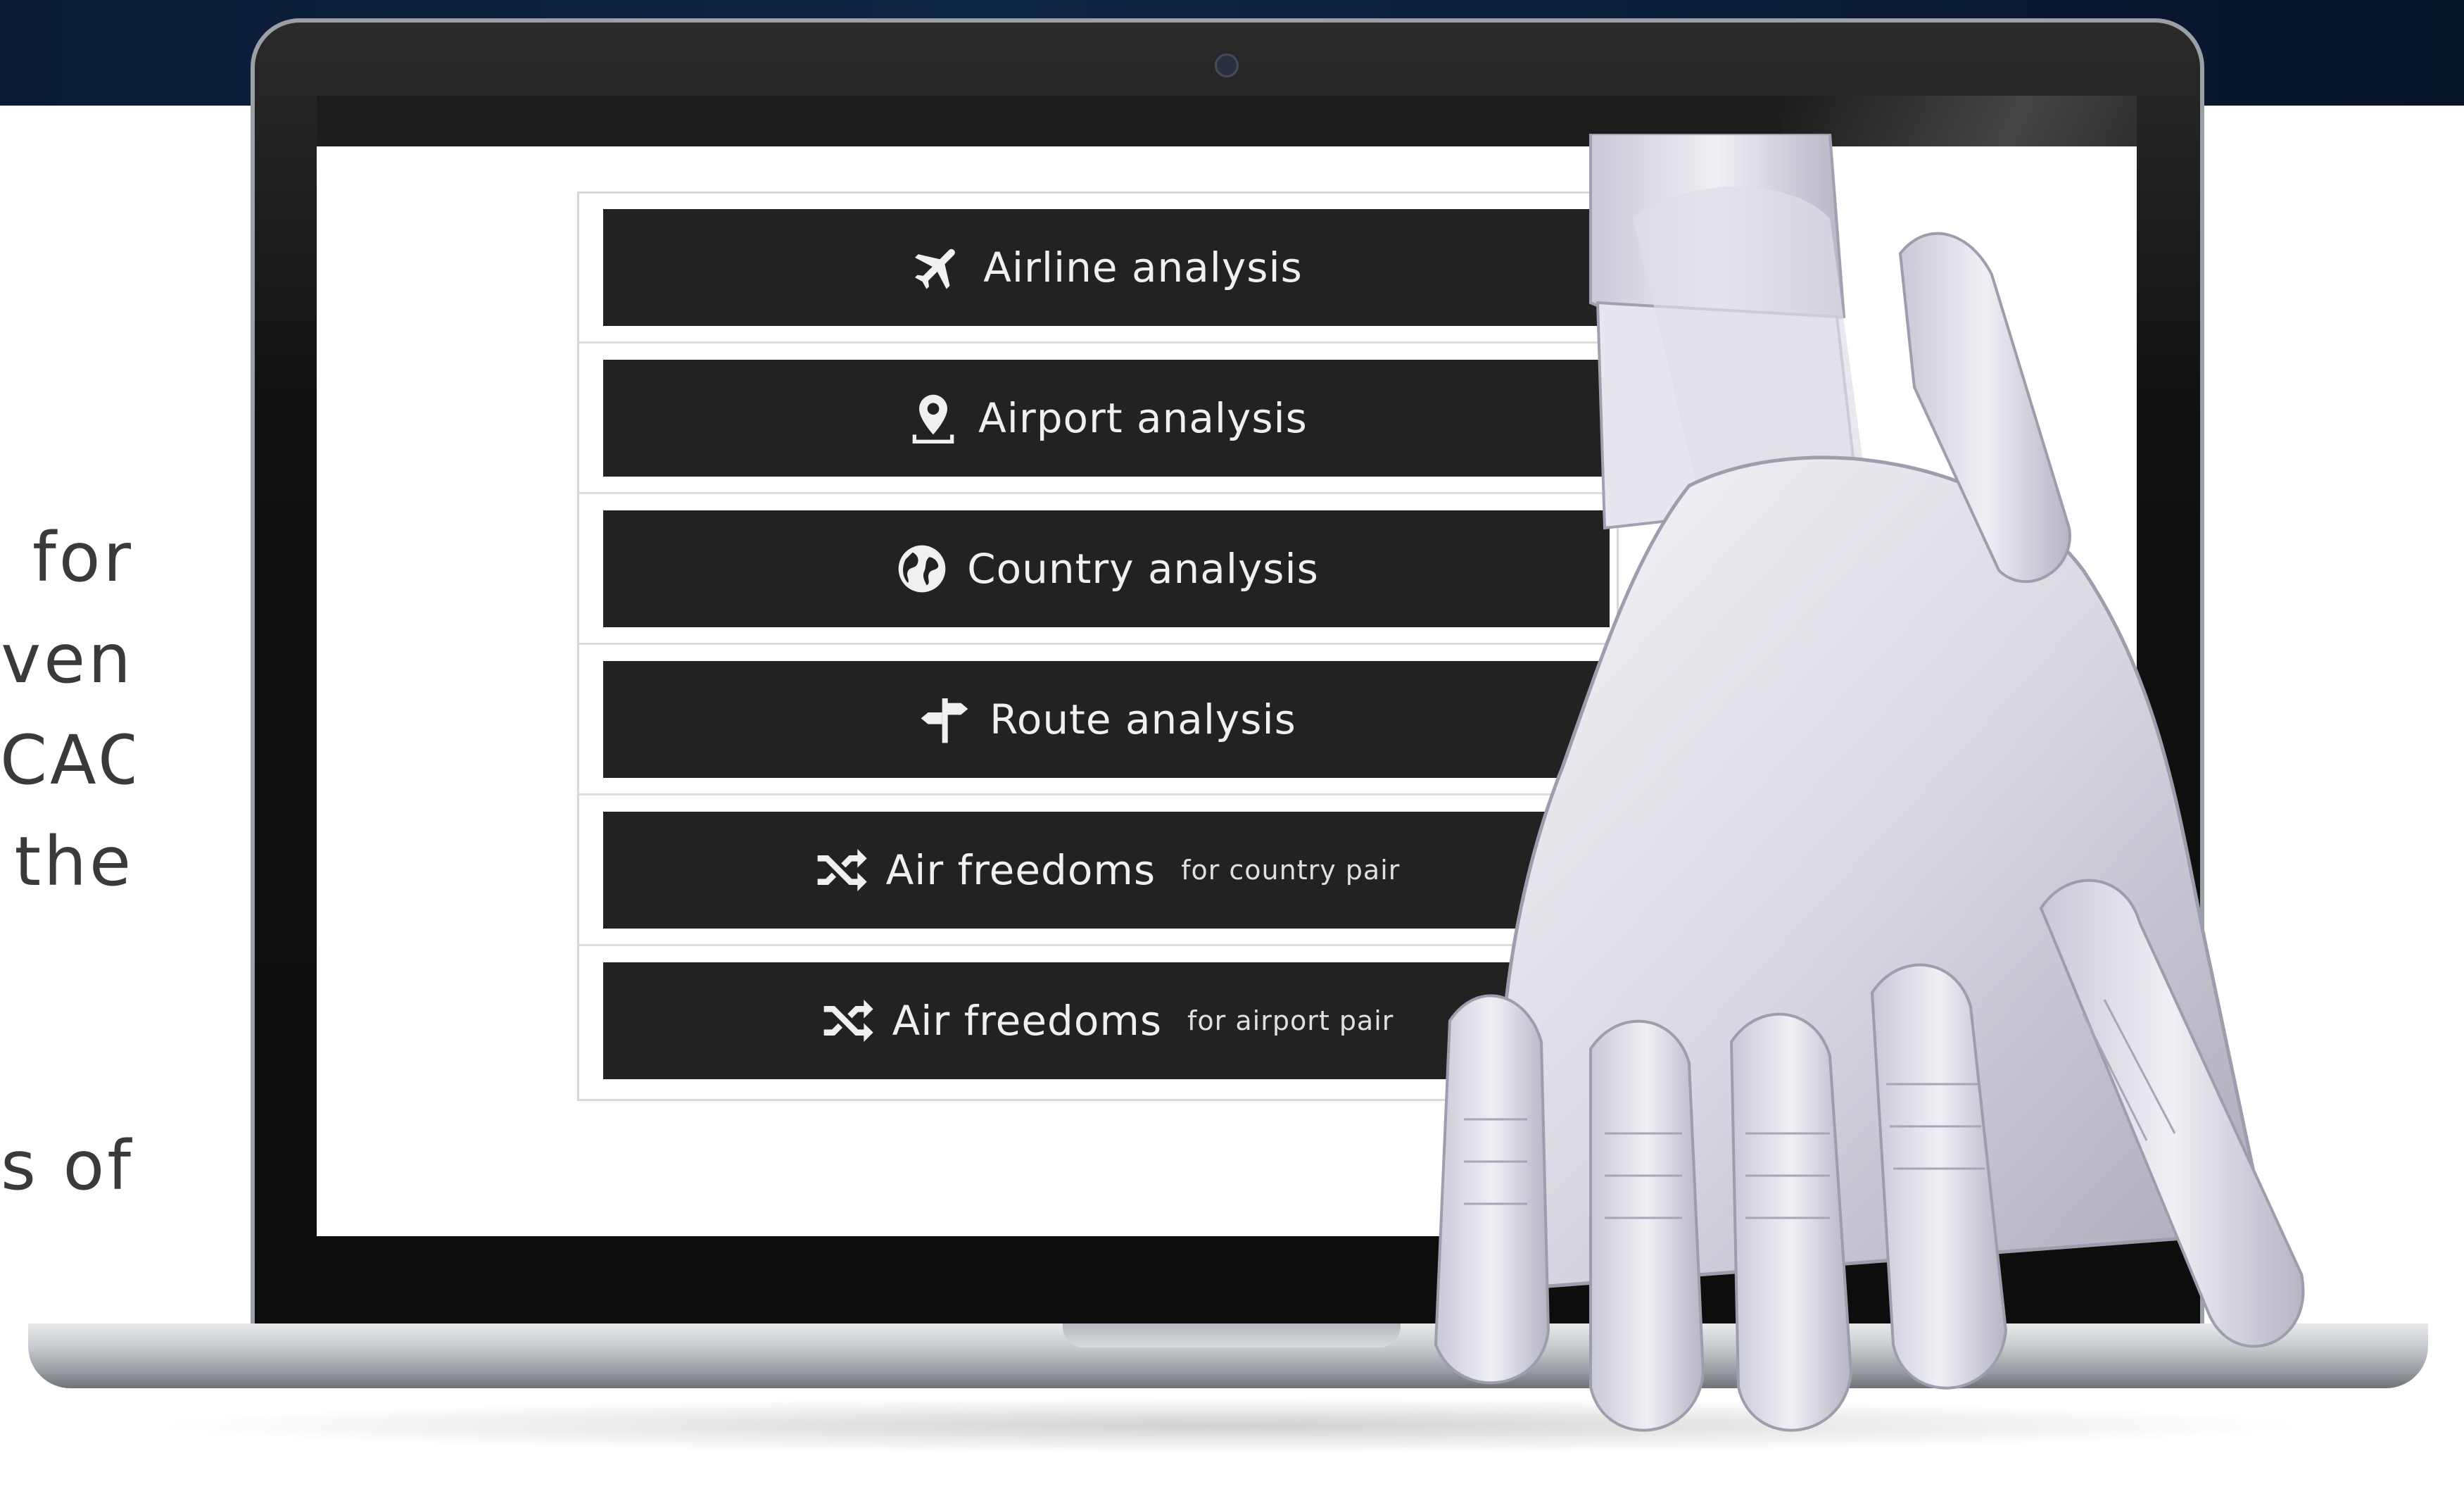 The height and width of the screenshot is (1503, 2464). Describe the element at coordinates (944, 720) in the screenshot. I see `signpost-icon` at that location.